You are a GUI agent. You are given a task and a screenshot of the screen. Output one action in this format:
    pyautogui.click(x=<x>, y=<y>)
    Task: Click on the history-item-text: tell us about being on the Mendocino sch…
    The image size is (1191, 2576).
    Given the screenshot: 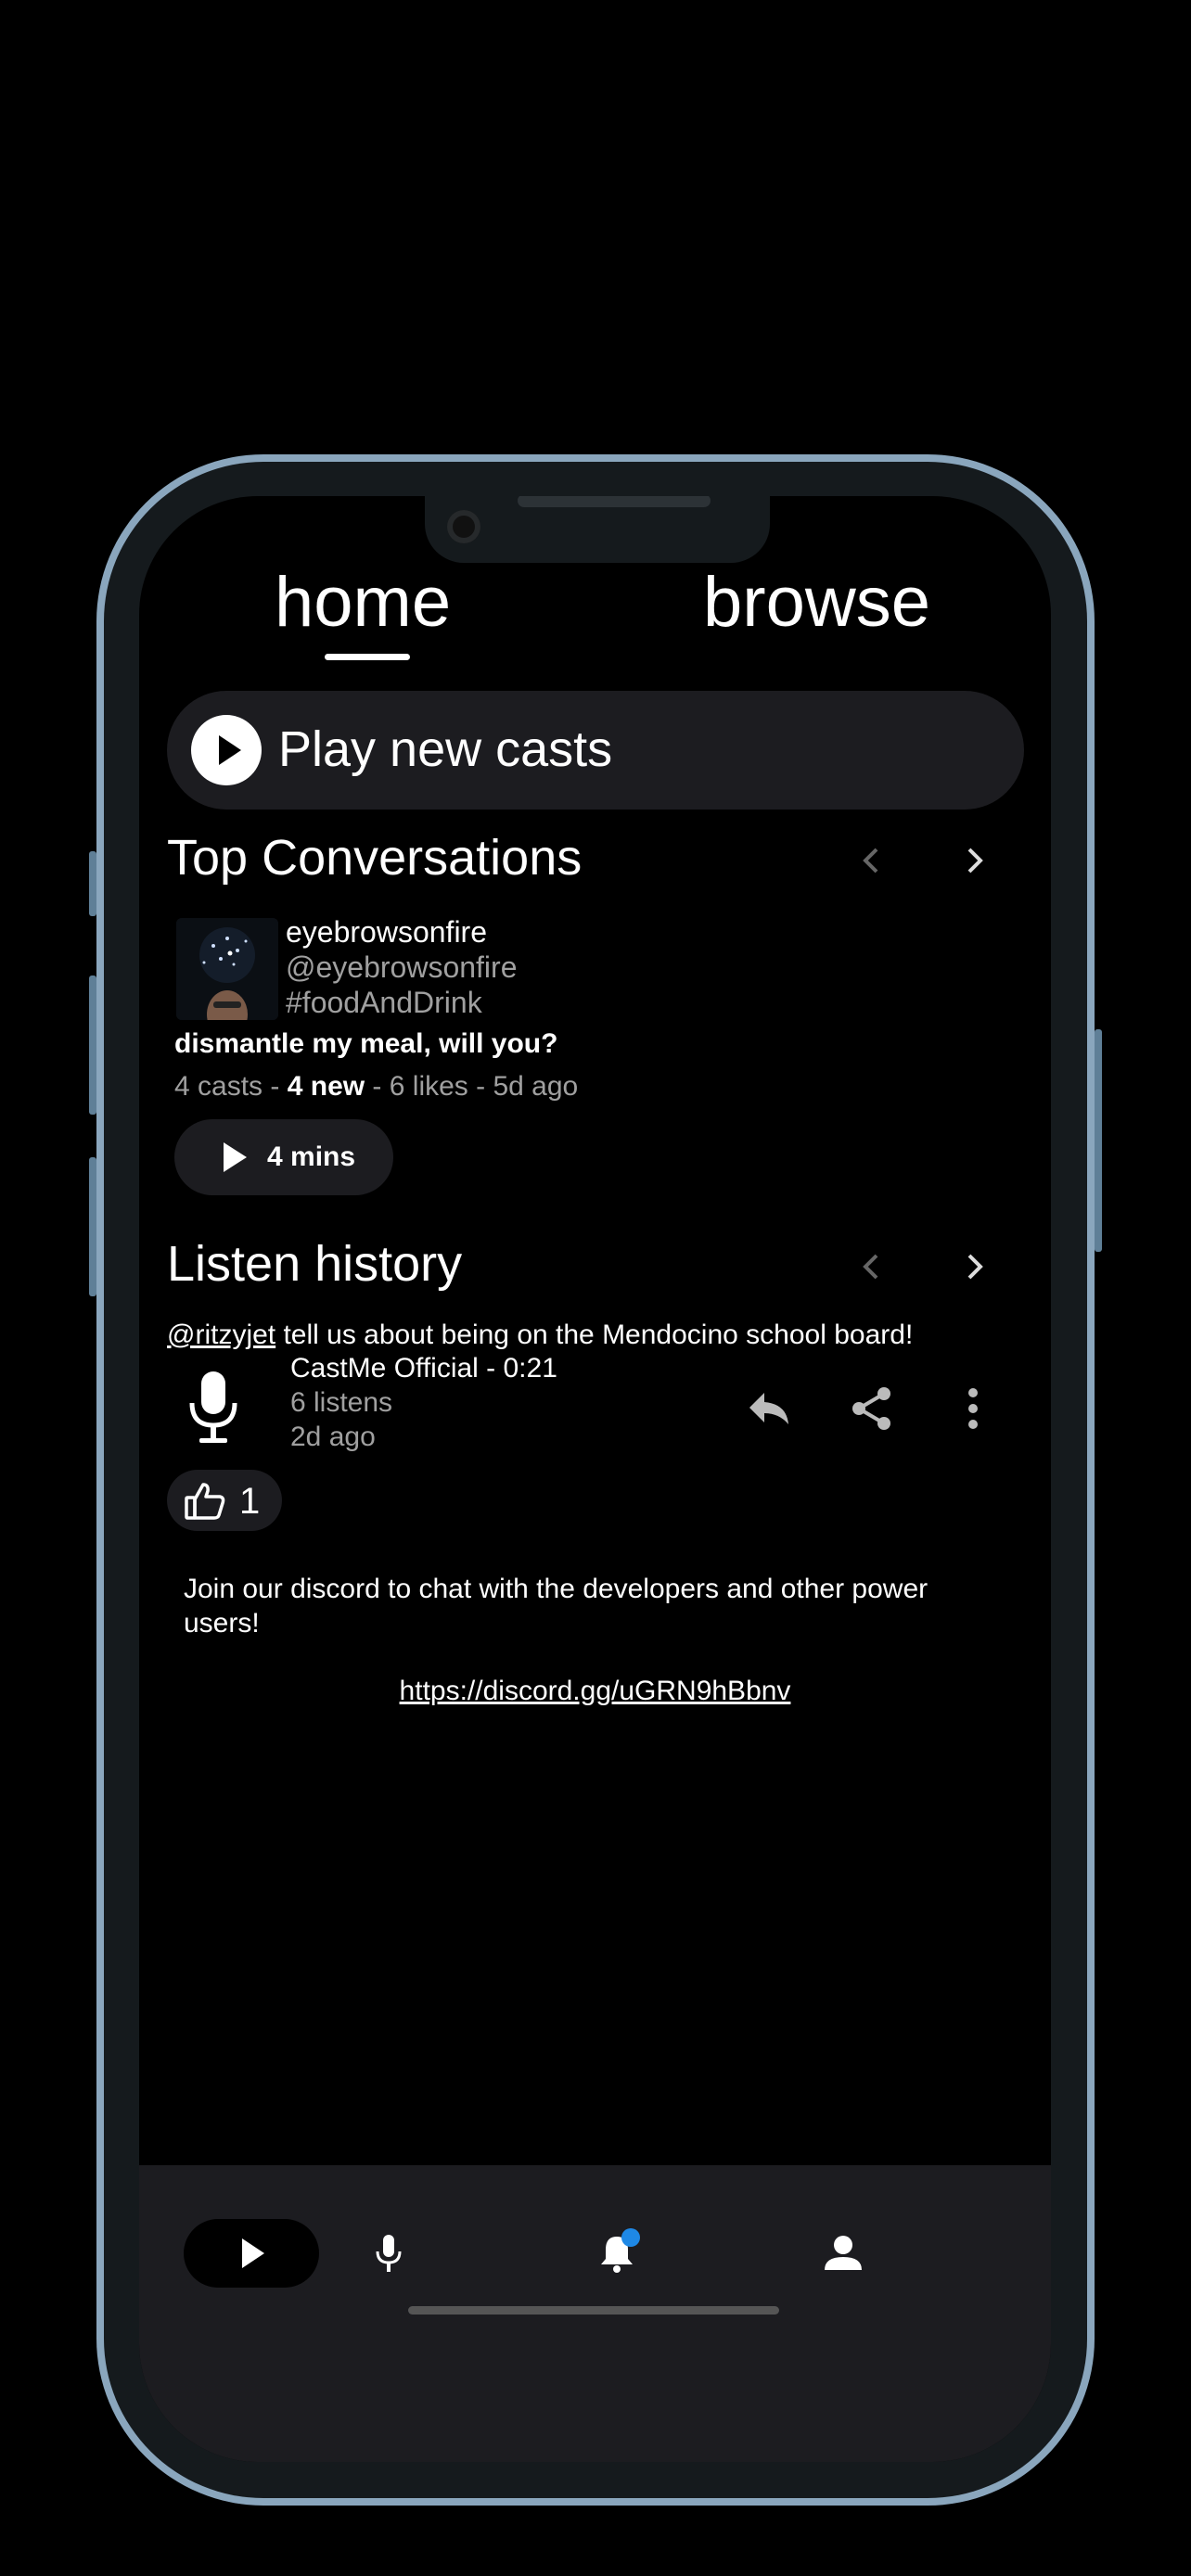 What is the action you would take?
    pyautogui.click(x=594, y=1335)
    